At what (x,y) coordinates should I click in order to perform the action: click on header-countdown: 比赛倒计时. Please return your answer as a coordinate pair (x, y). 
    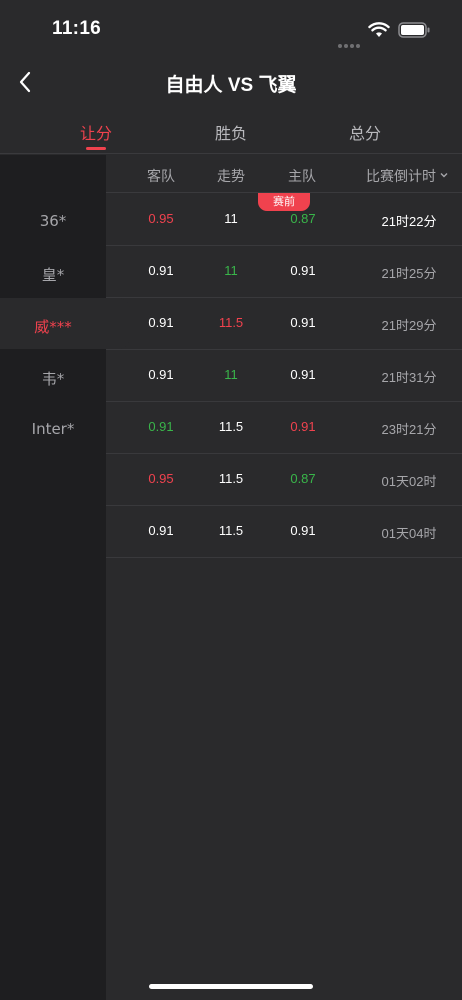
    Looking at the image, I should click on (407, 176).